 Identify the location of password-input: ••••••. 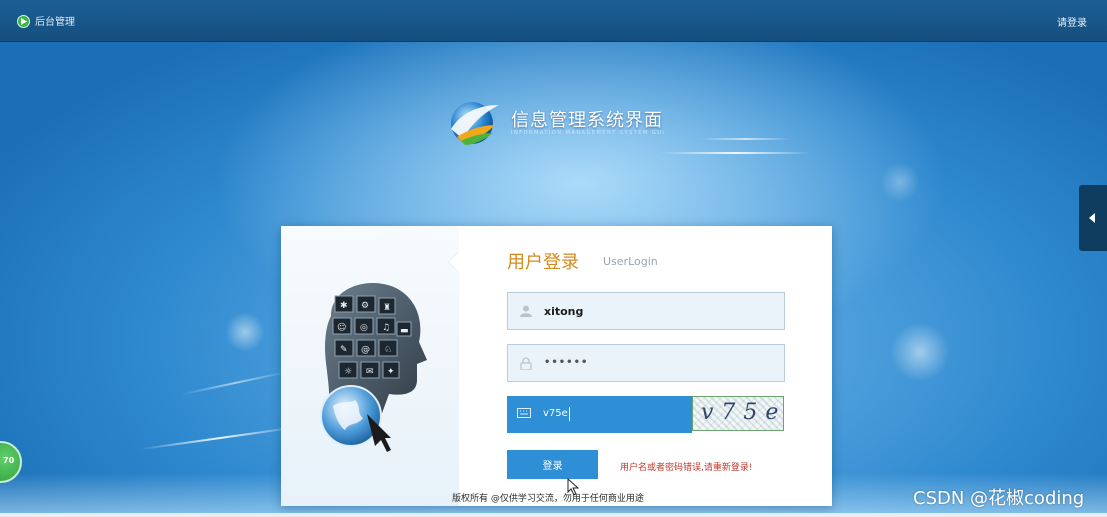
(646, 363).